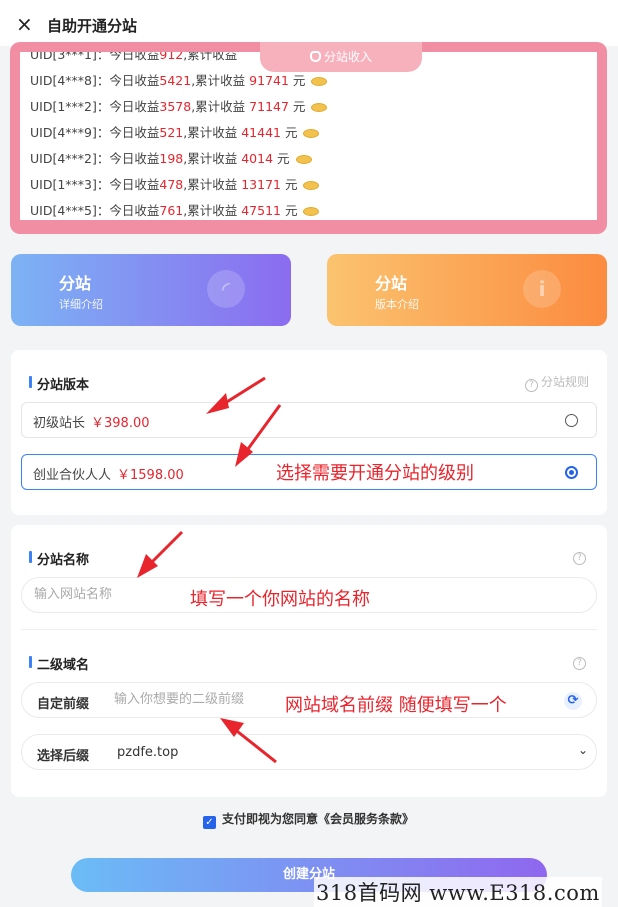  Describe the element at coordinates (171, 158) in the screenshot. I see `today-value: 198` at that location.